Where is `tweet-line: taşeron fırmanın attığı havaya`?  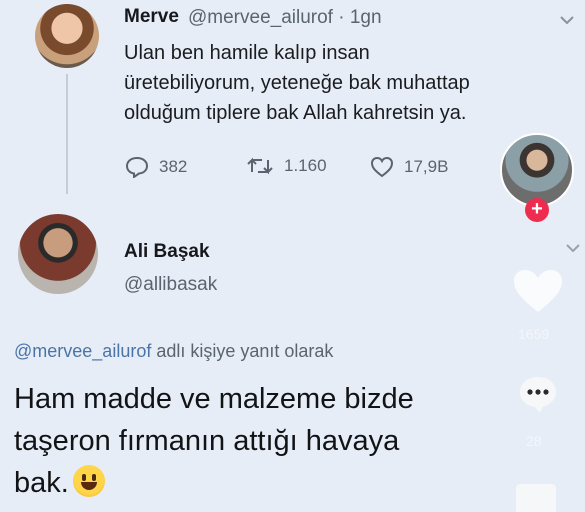
tweet-line: taşeron fırmanın attığı havaya is located at coordinates (207, 441).